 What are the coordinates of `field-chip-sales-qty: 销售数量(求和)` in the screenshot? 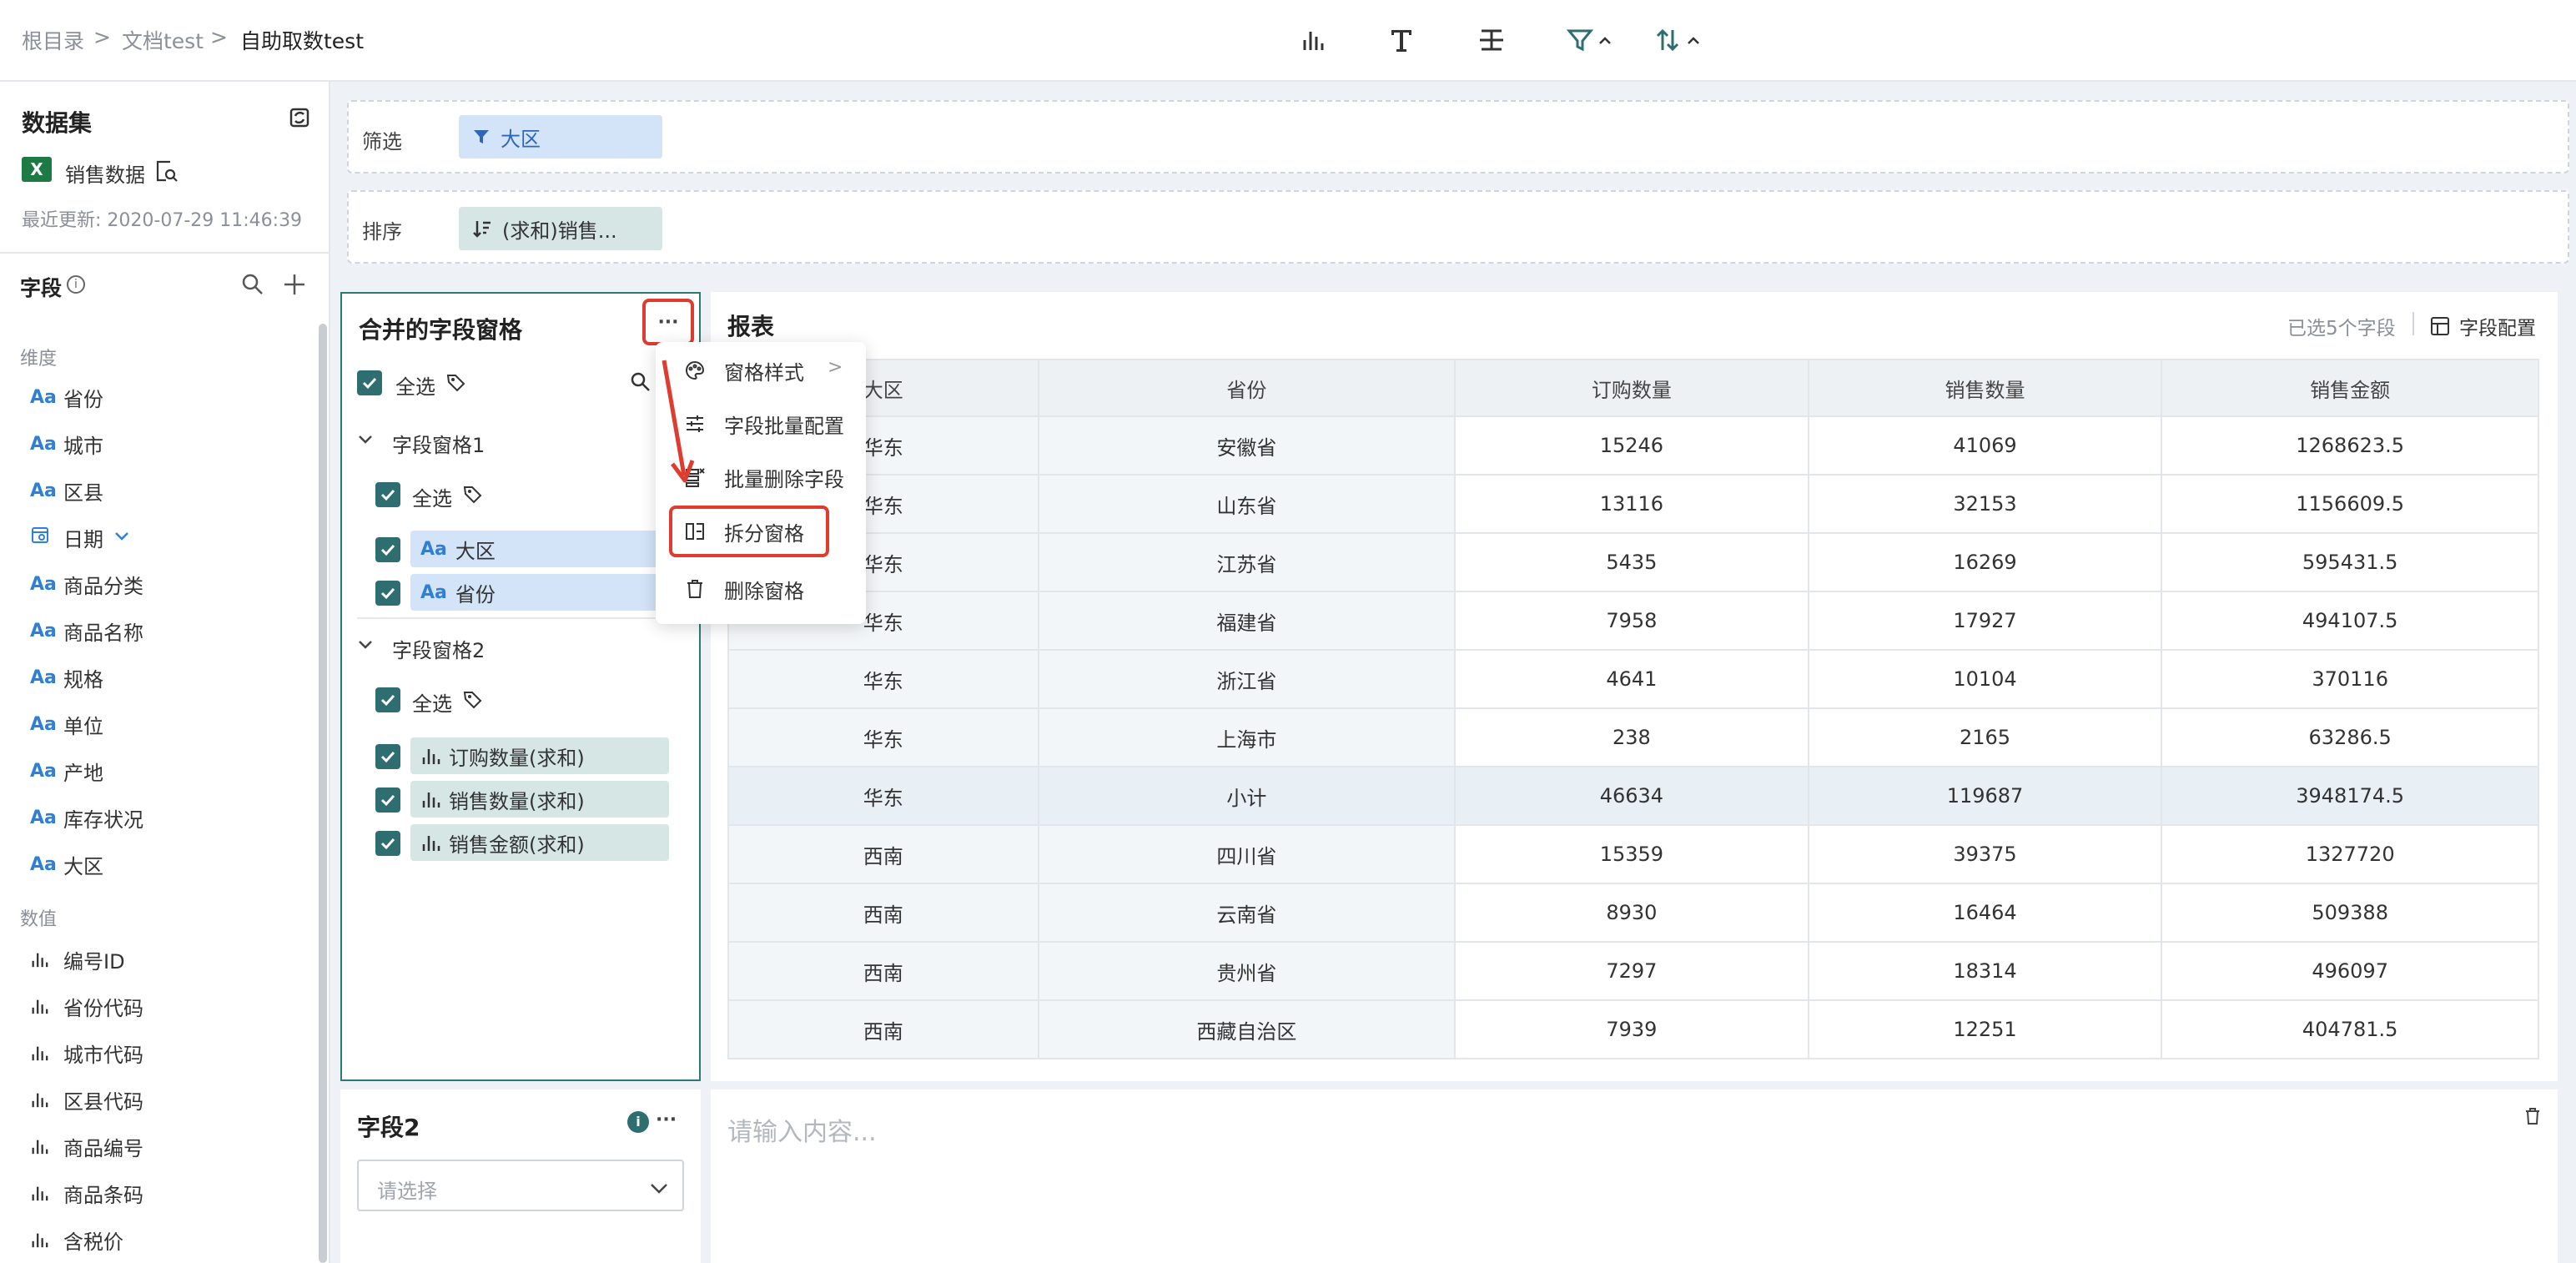 It's located at (539, 799).